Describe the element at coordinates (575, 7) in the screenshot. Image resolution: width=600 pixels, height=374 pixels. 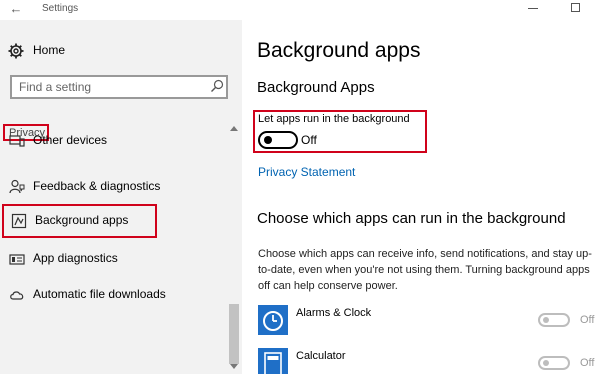
I see `maximize-button` at that location.